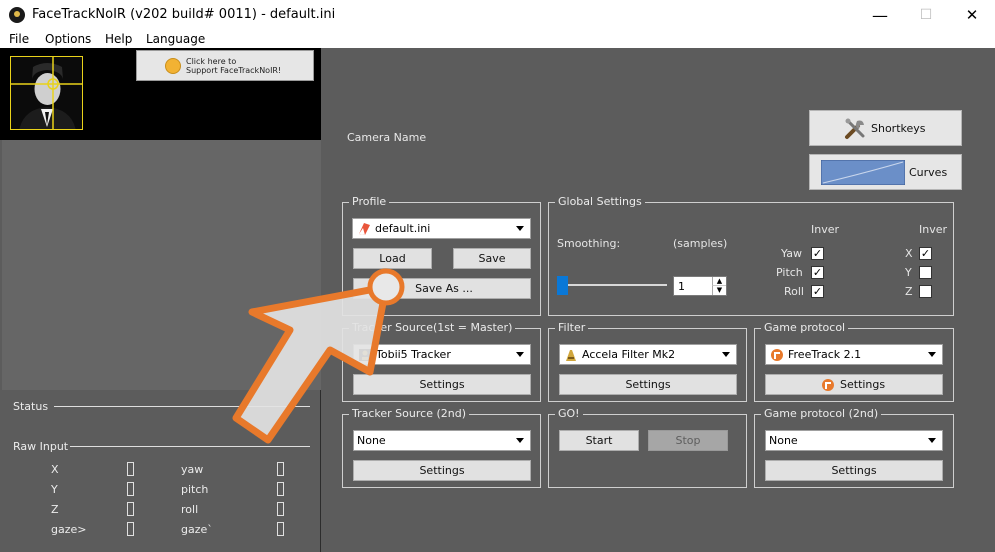 This screenshot has height=552, width=995. I want to click on game-protocol-settings-button: Settings, so click(854, 384).